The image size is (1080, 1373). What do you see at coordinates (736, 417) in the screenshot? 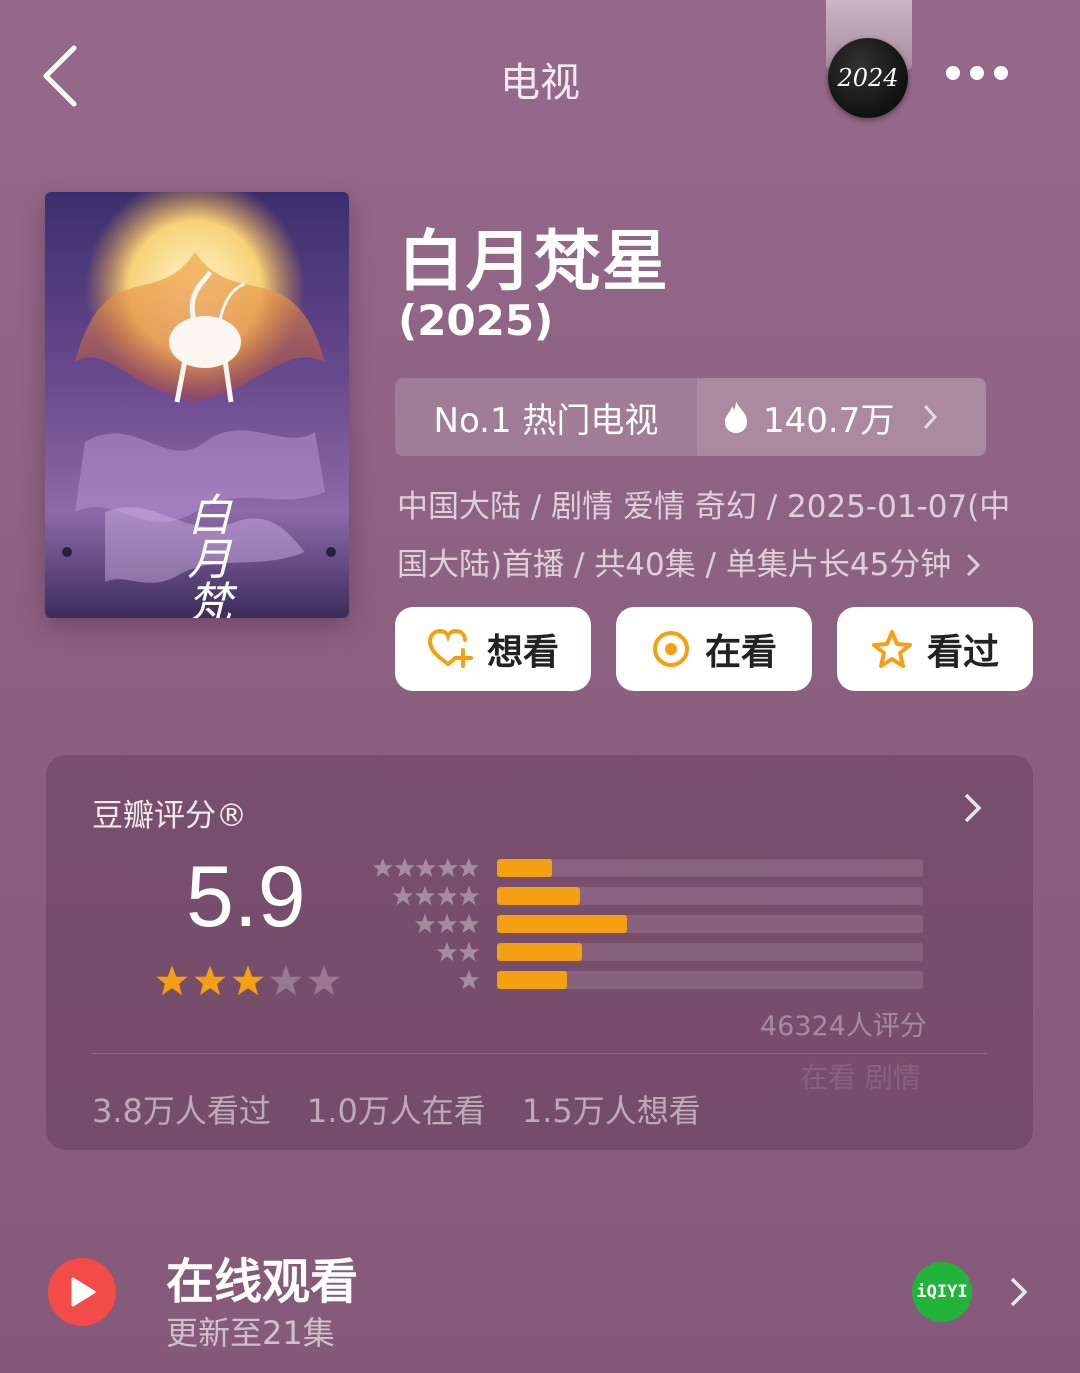
I see `flame-icon` at bounding box center [736, 417].